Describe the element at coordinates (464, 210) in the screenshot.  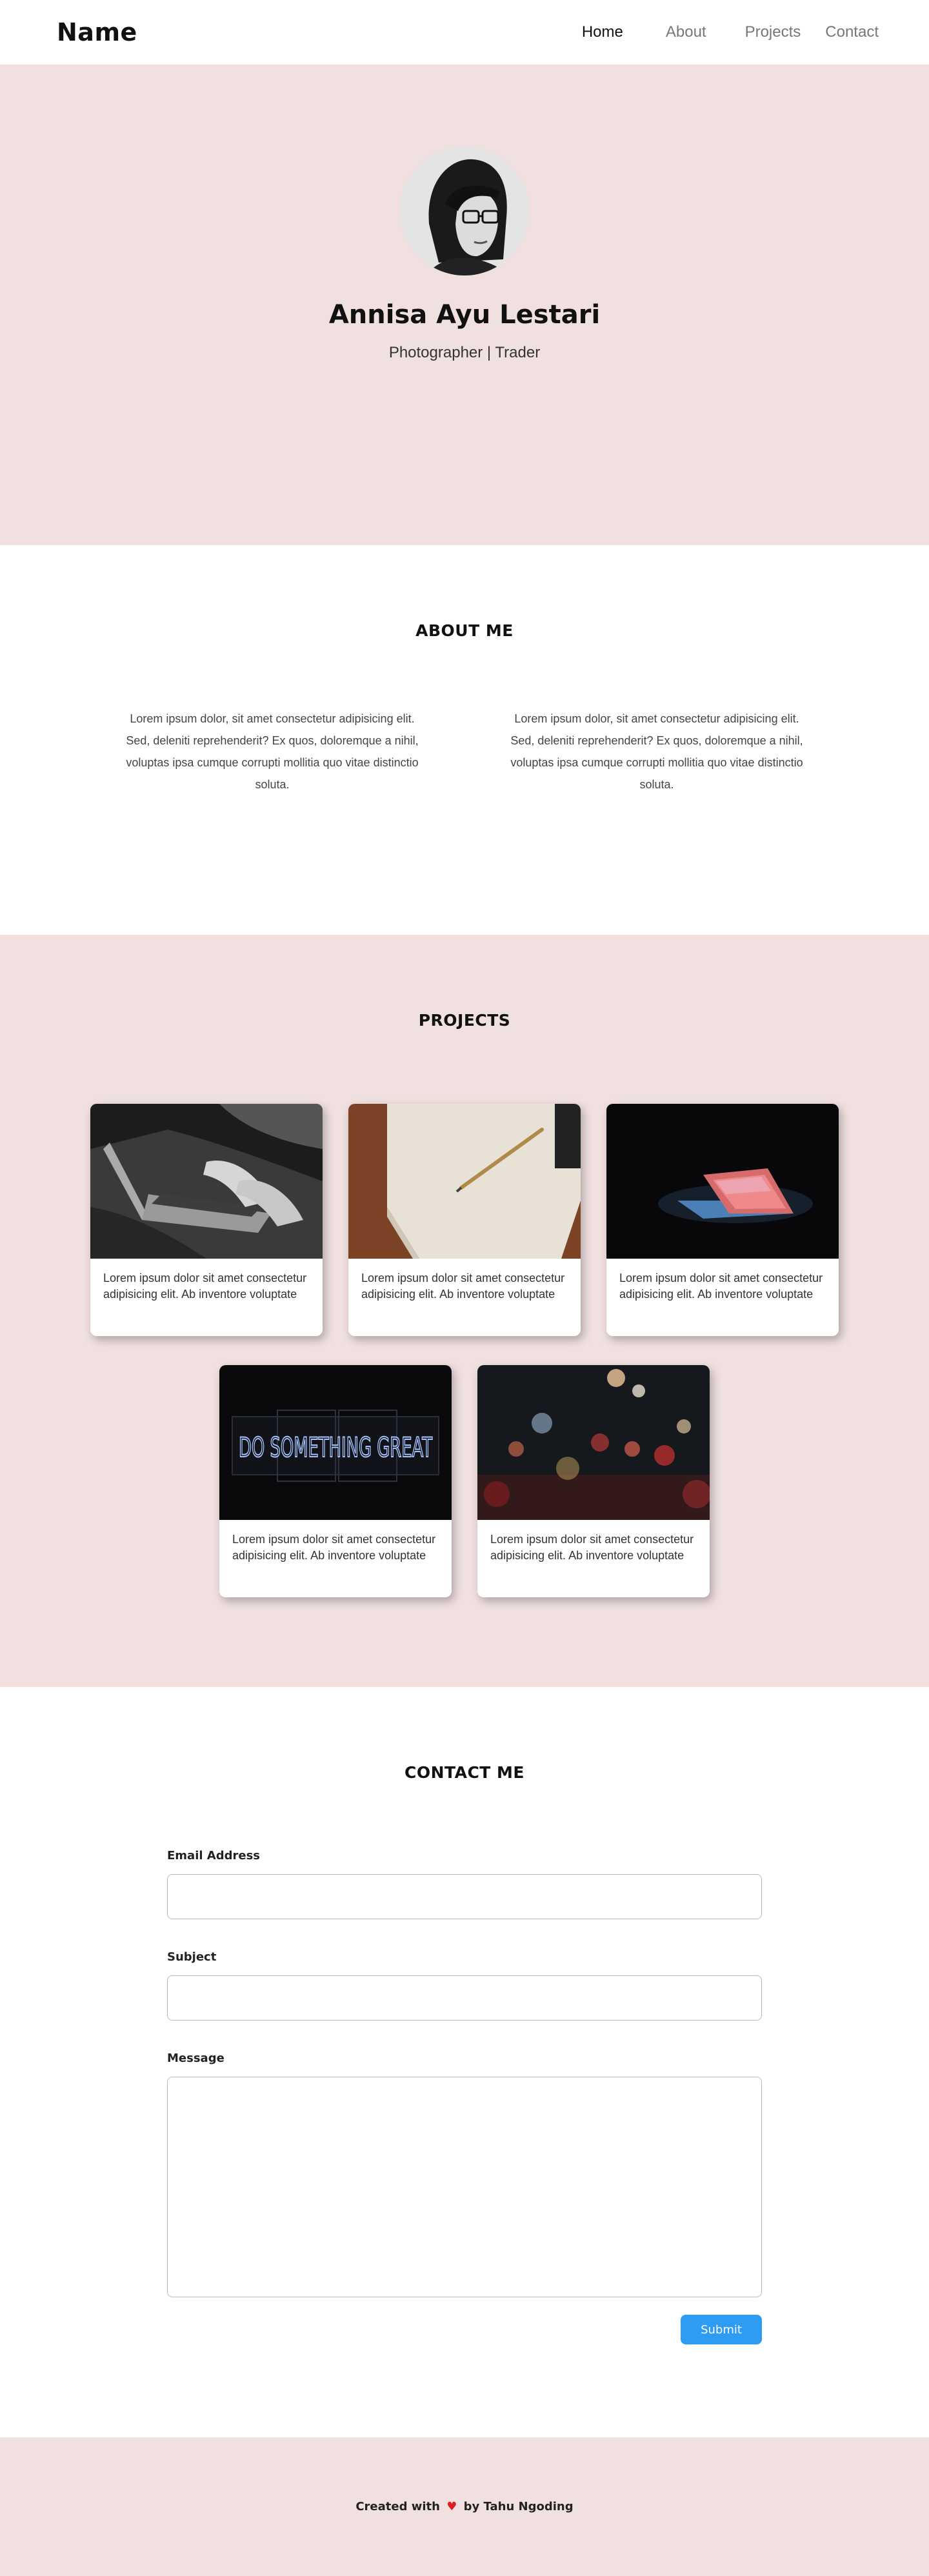
I see `avatar` at that location.